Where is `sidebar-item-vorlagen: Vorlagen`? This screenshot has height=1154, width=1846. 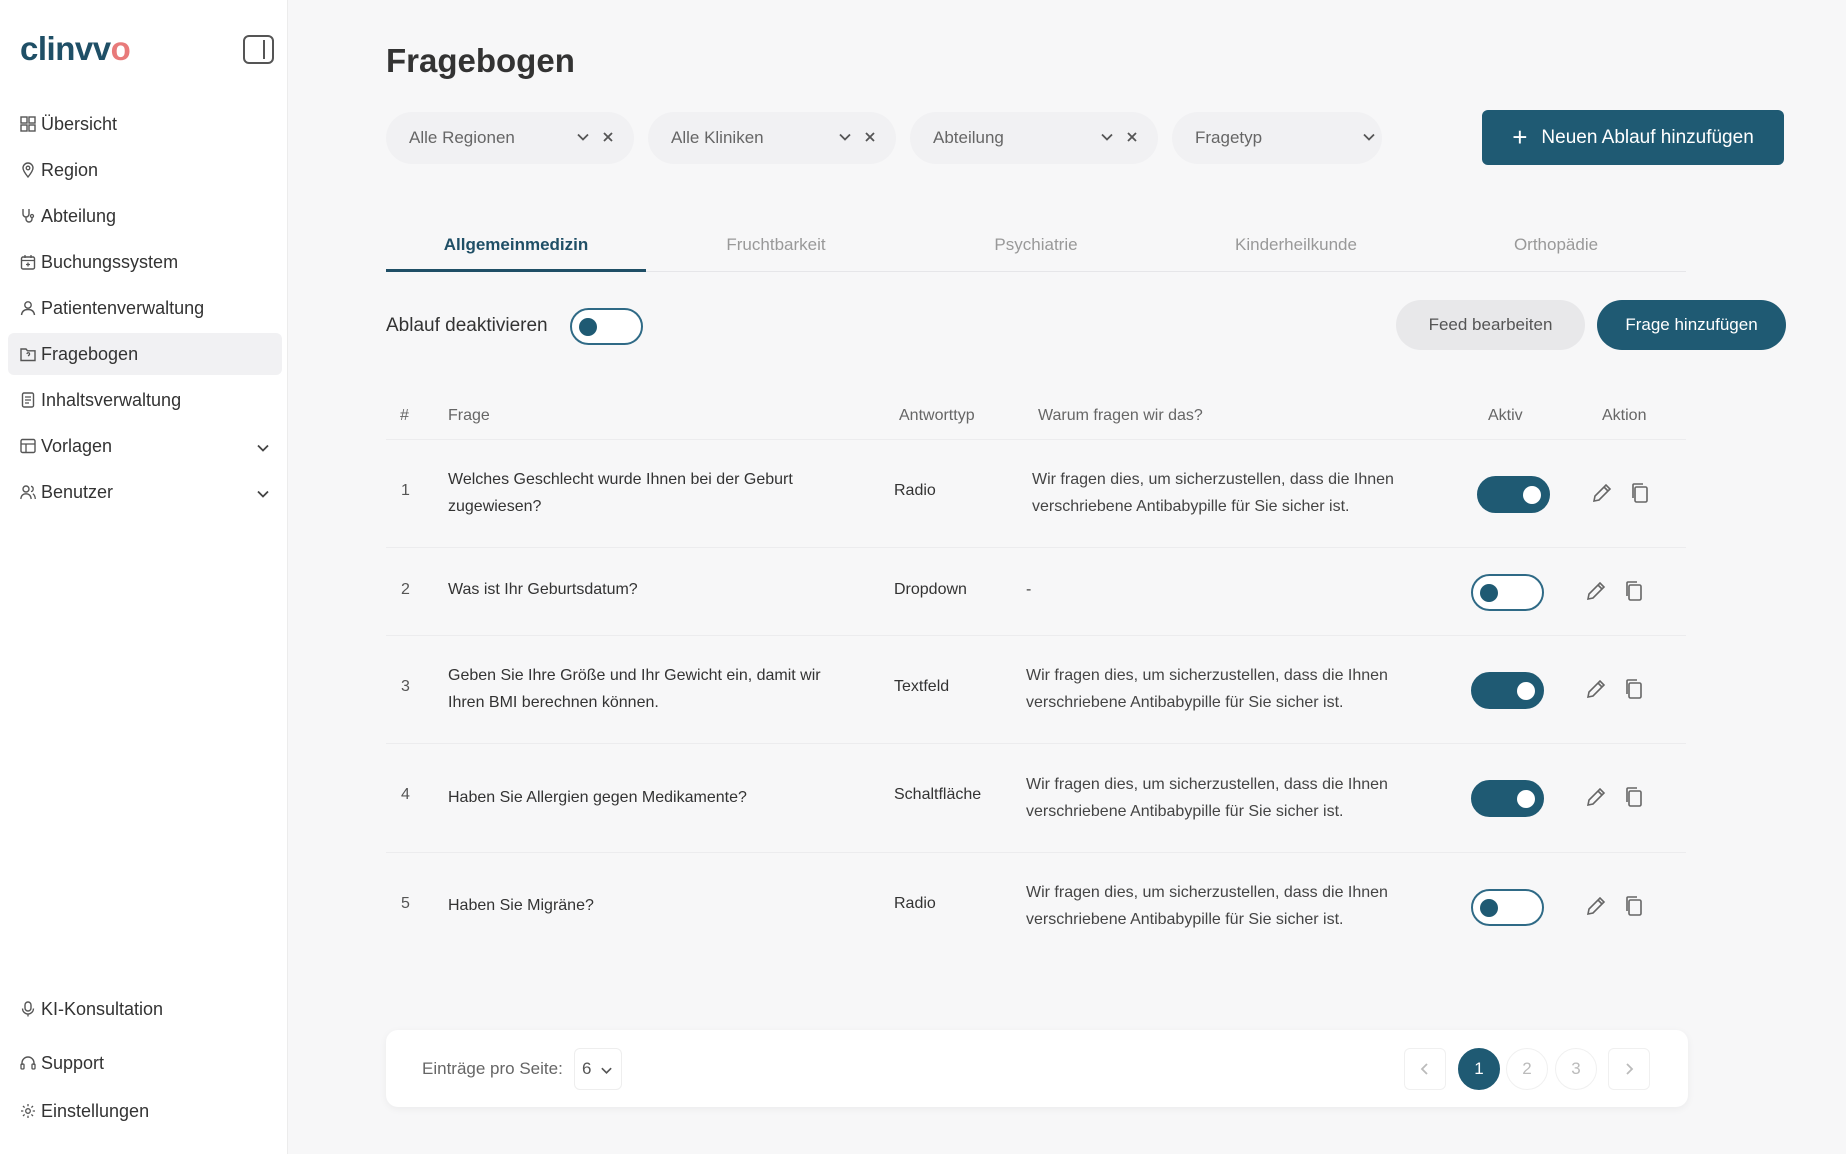 sidebar-item-vorlagen: Vorlagen is located at coordinates (145, 446).